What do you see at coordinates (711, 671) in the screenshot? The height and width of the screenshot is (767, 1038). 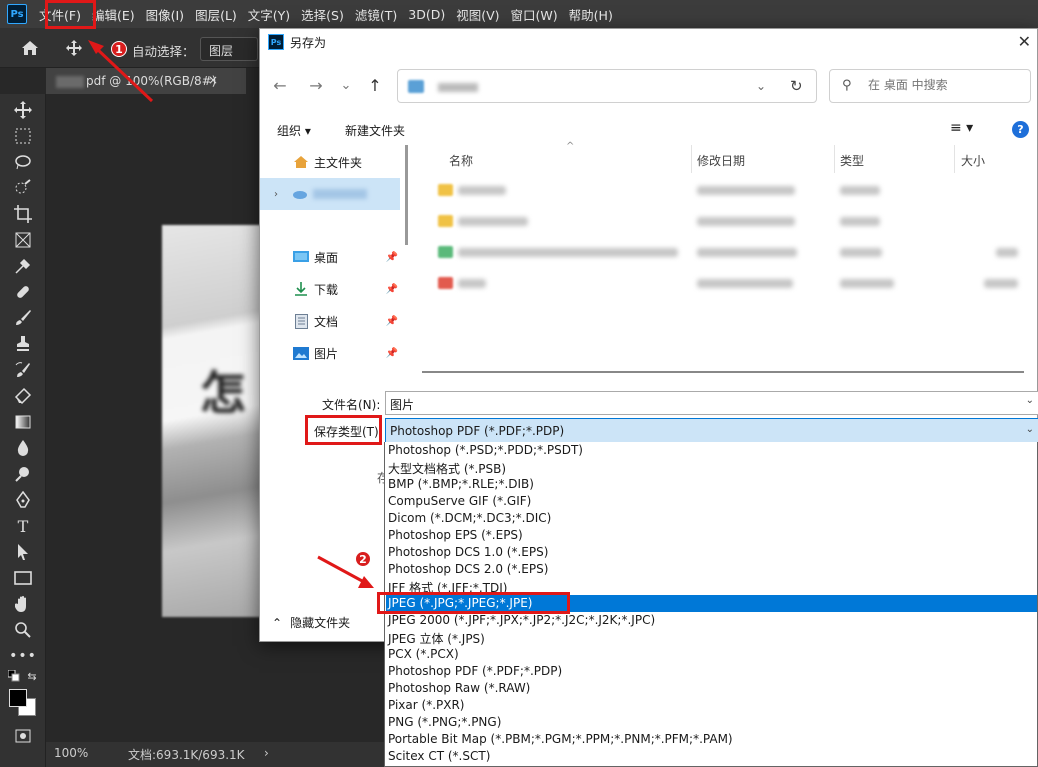 I see `save-type-option: Photoshop PDF (*.PDF;*.PDP)` at bounding box center [711, 671].